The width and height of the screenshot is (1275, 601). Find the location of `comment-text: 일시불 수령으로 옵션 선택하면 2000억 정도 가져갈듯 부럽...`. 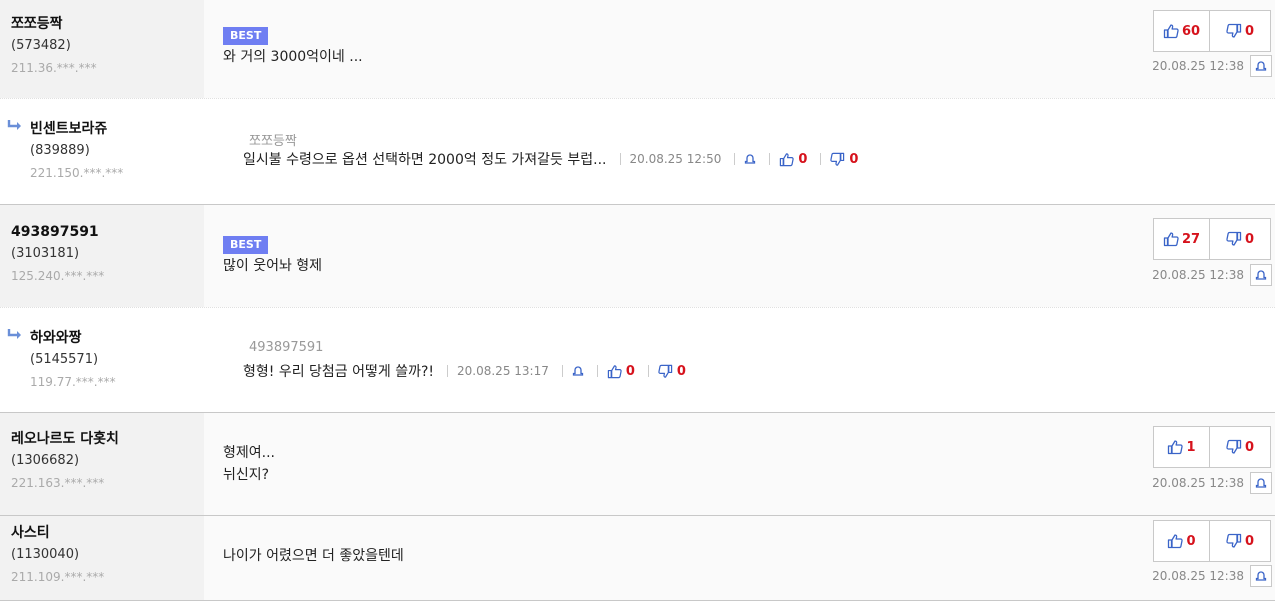

comment-text: 일시불 수령으로 옵션 선택하면 2000억 정도 가져갈듯 부럽... is located at coordinates (425, 160).